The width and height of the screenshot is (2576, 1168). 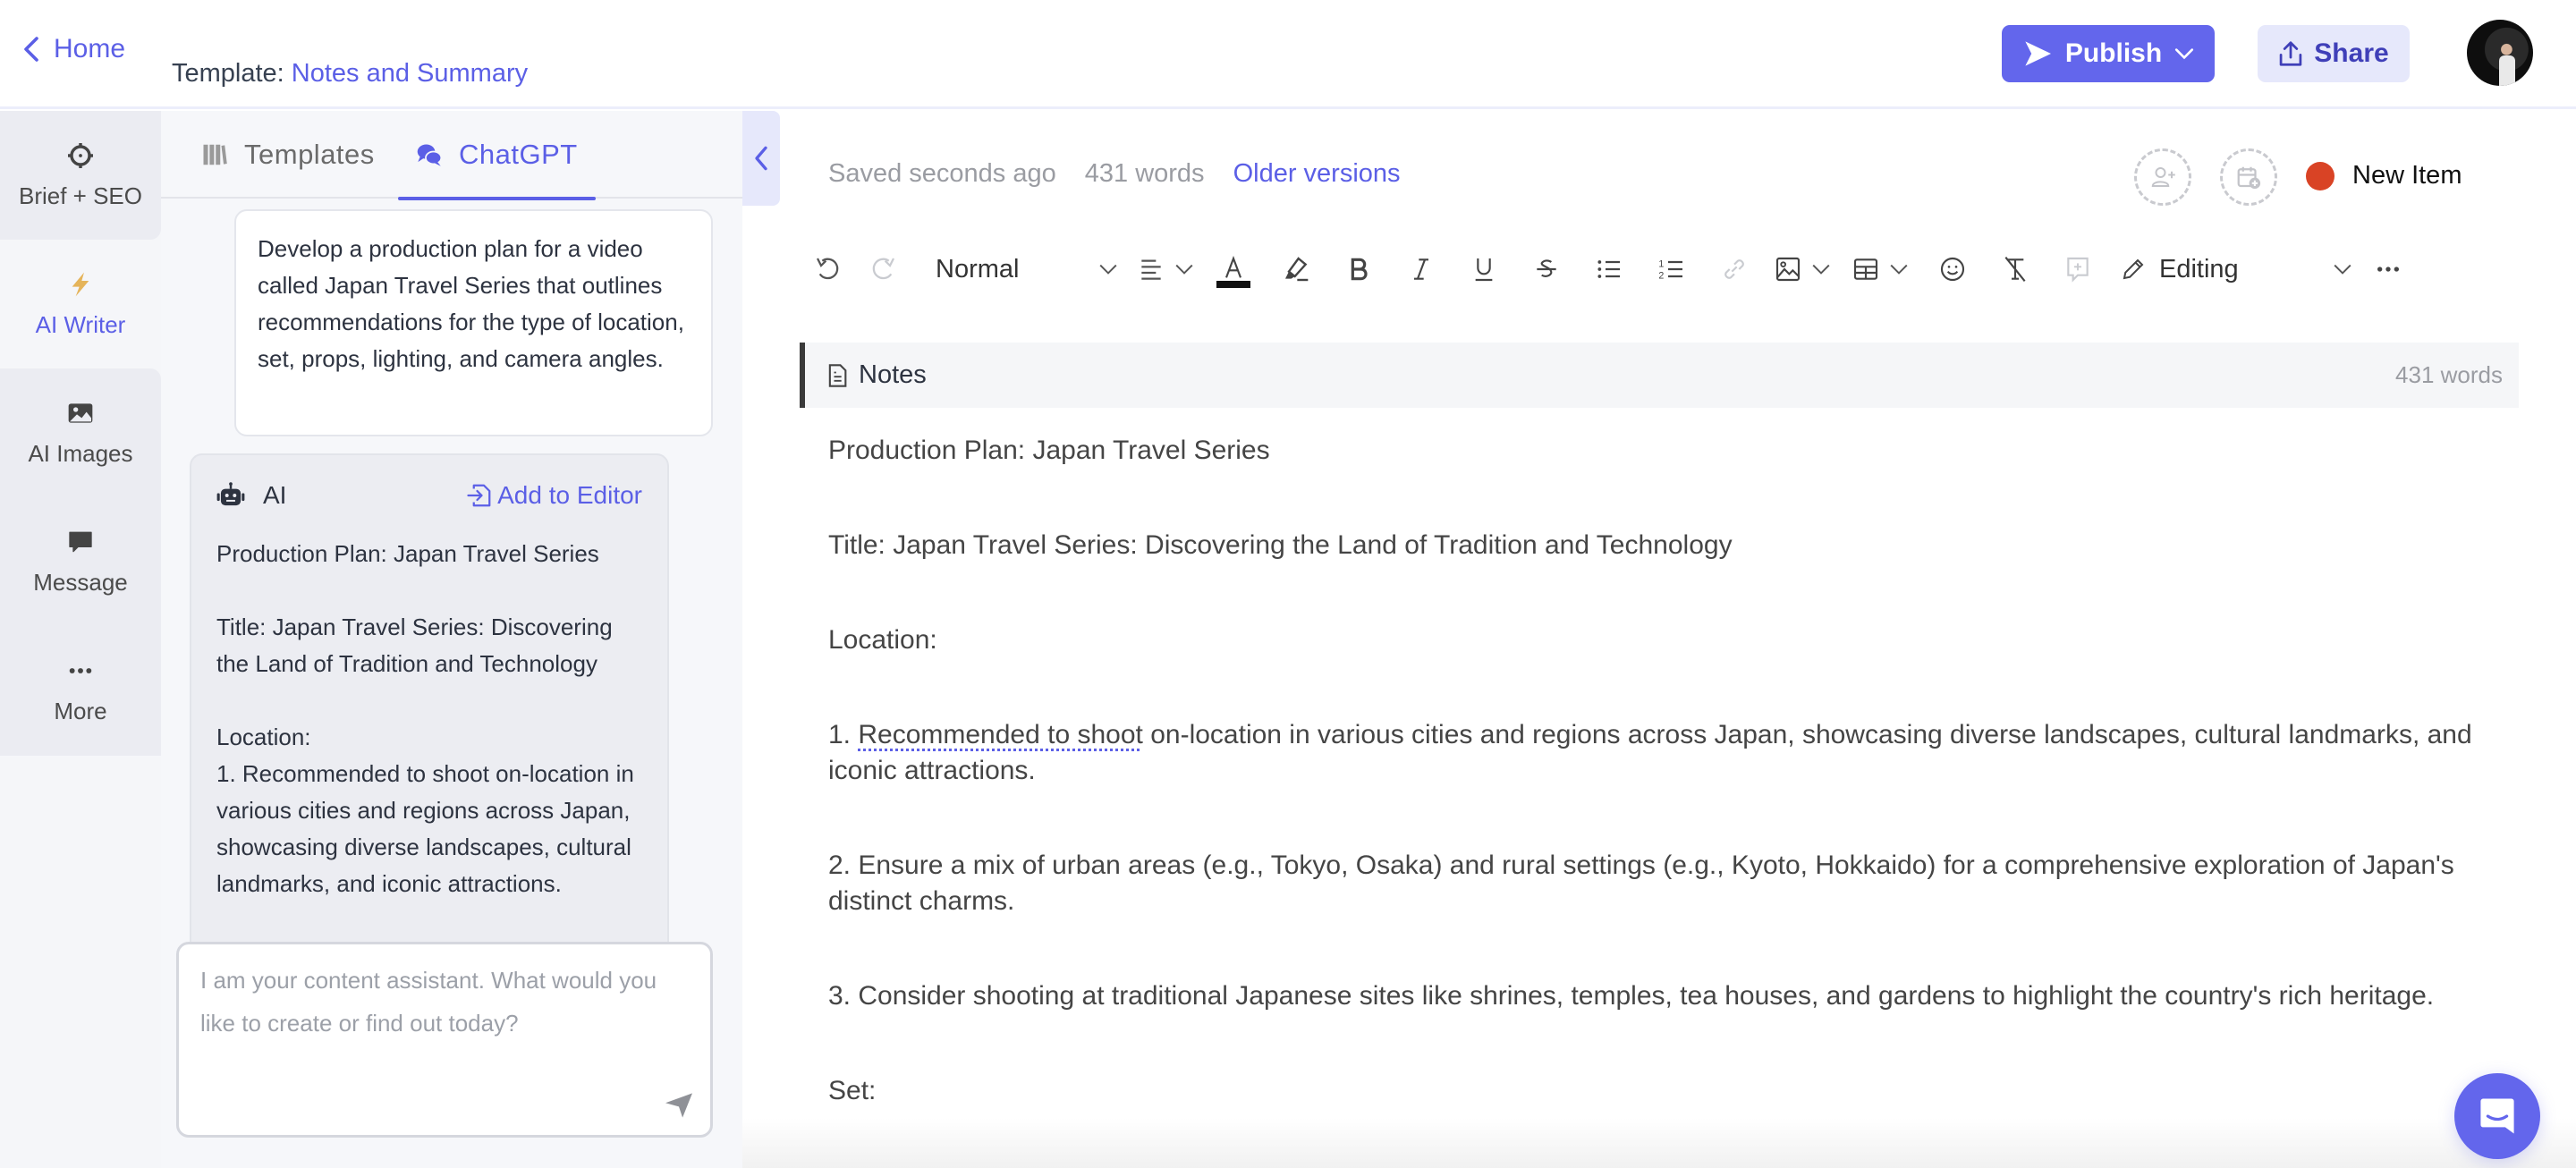 I want to click on home-link: Home, so click(x=73, y=49).